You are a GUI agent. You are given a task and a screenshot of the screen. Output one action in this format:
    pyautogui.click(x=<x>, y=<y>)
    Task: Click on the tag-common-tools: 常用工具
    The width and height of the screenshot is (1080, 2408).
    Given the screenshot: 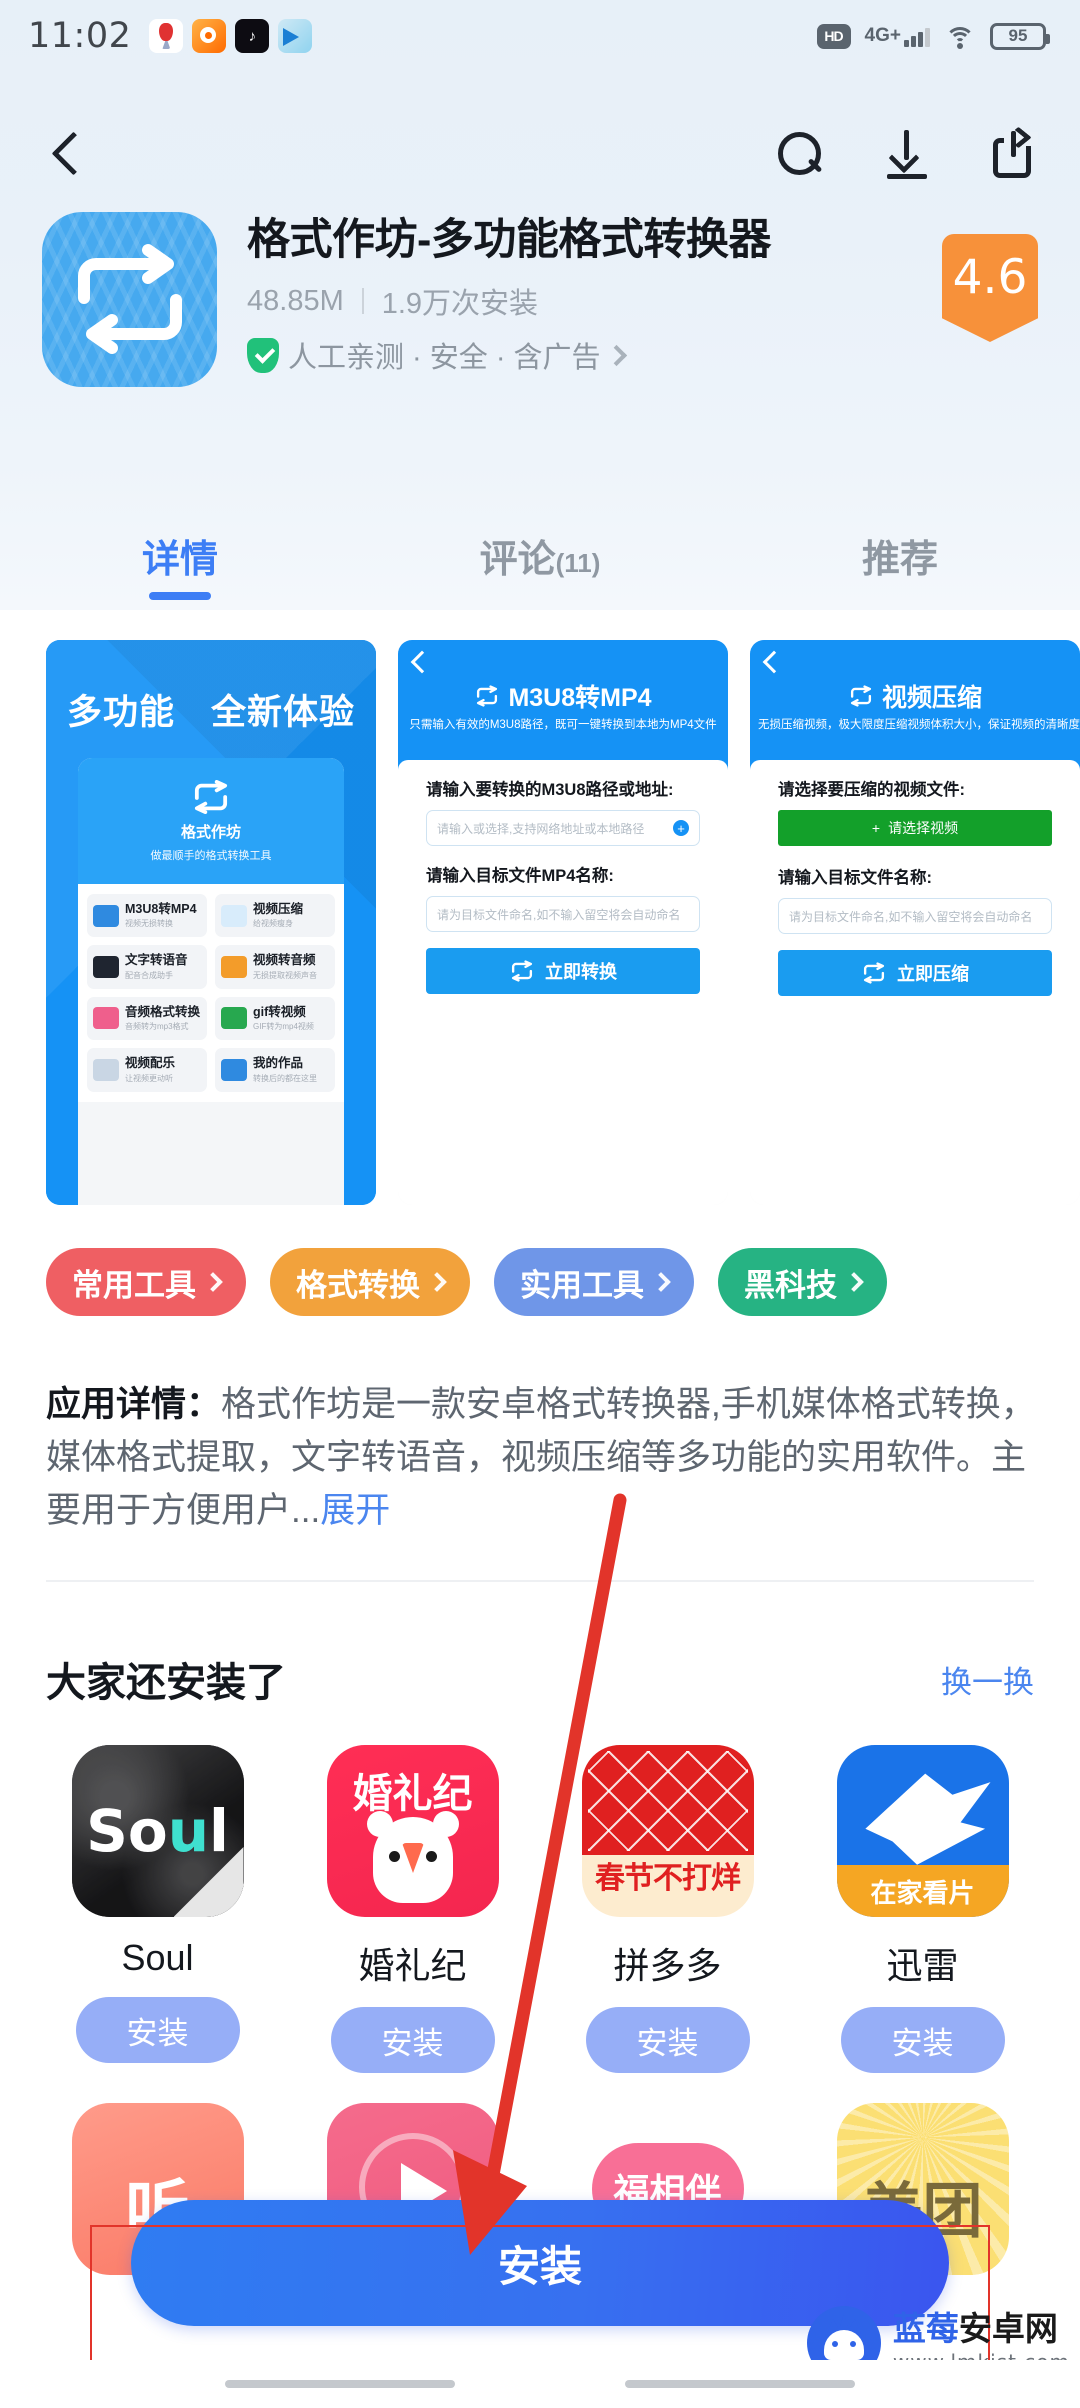 What is the action you would take?
    pyautogui.click(x=146, y=1282)
    